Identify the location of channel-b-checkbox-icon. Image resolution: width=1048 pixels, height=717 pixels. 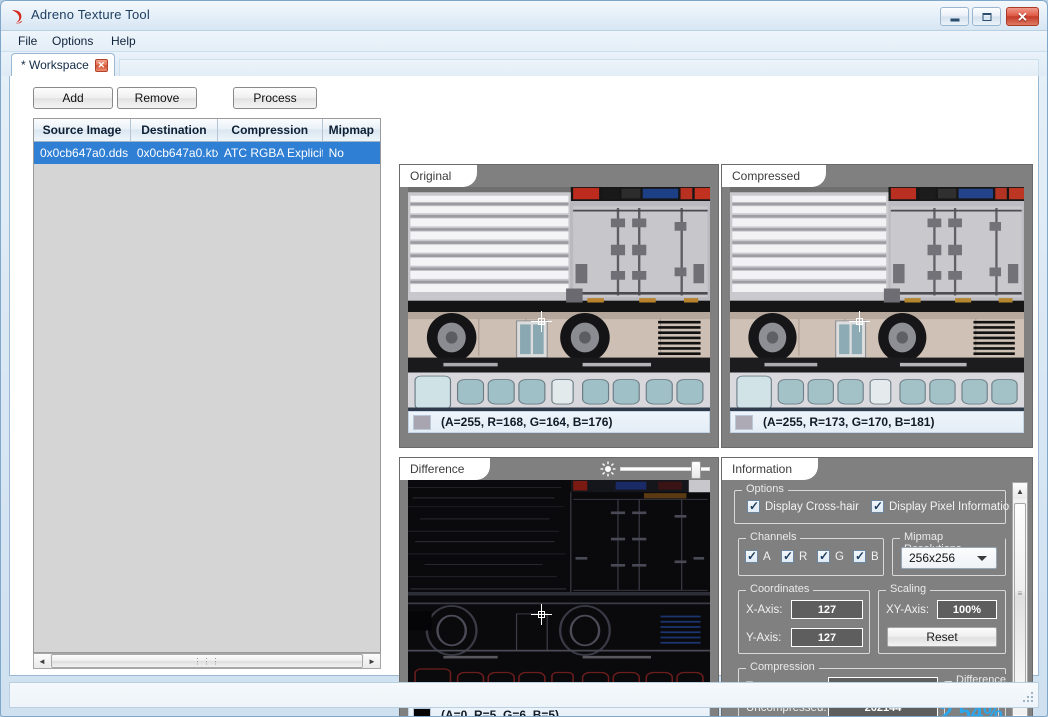
(859, 556).